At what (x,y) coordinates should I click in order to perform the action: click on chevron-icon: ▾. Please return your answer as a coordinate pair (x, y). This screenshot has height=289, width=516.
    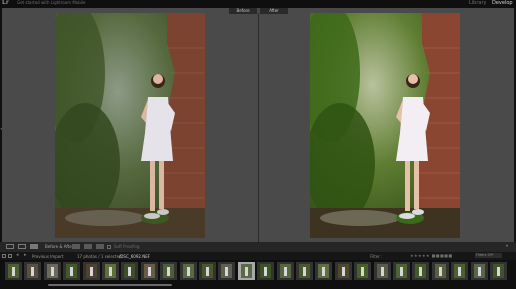
    Looking at the image, I should click on (507, 245).